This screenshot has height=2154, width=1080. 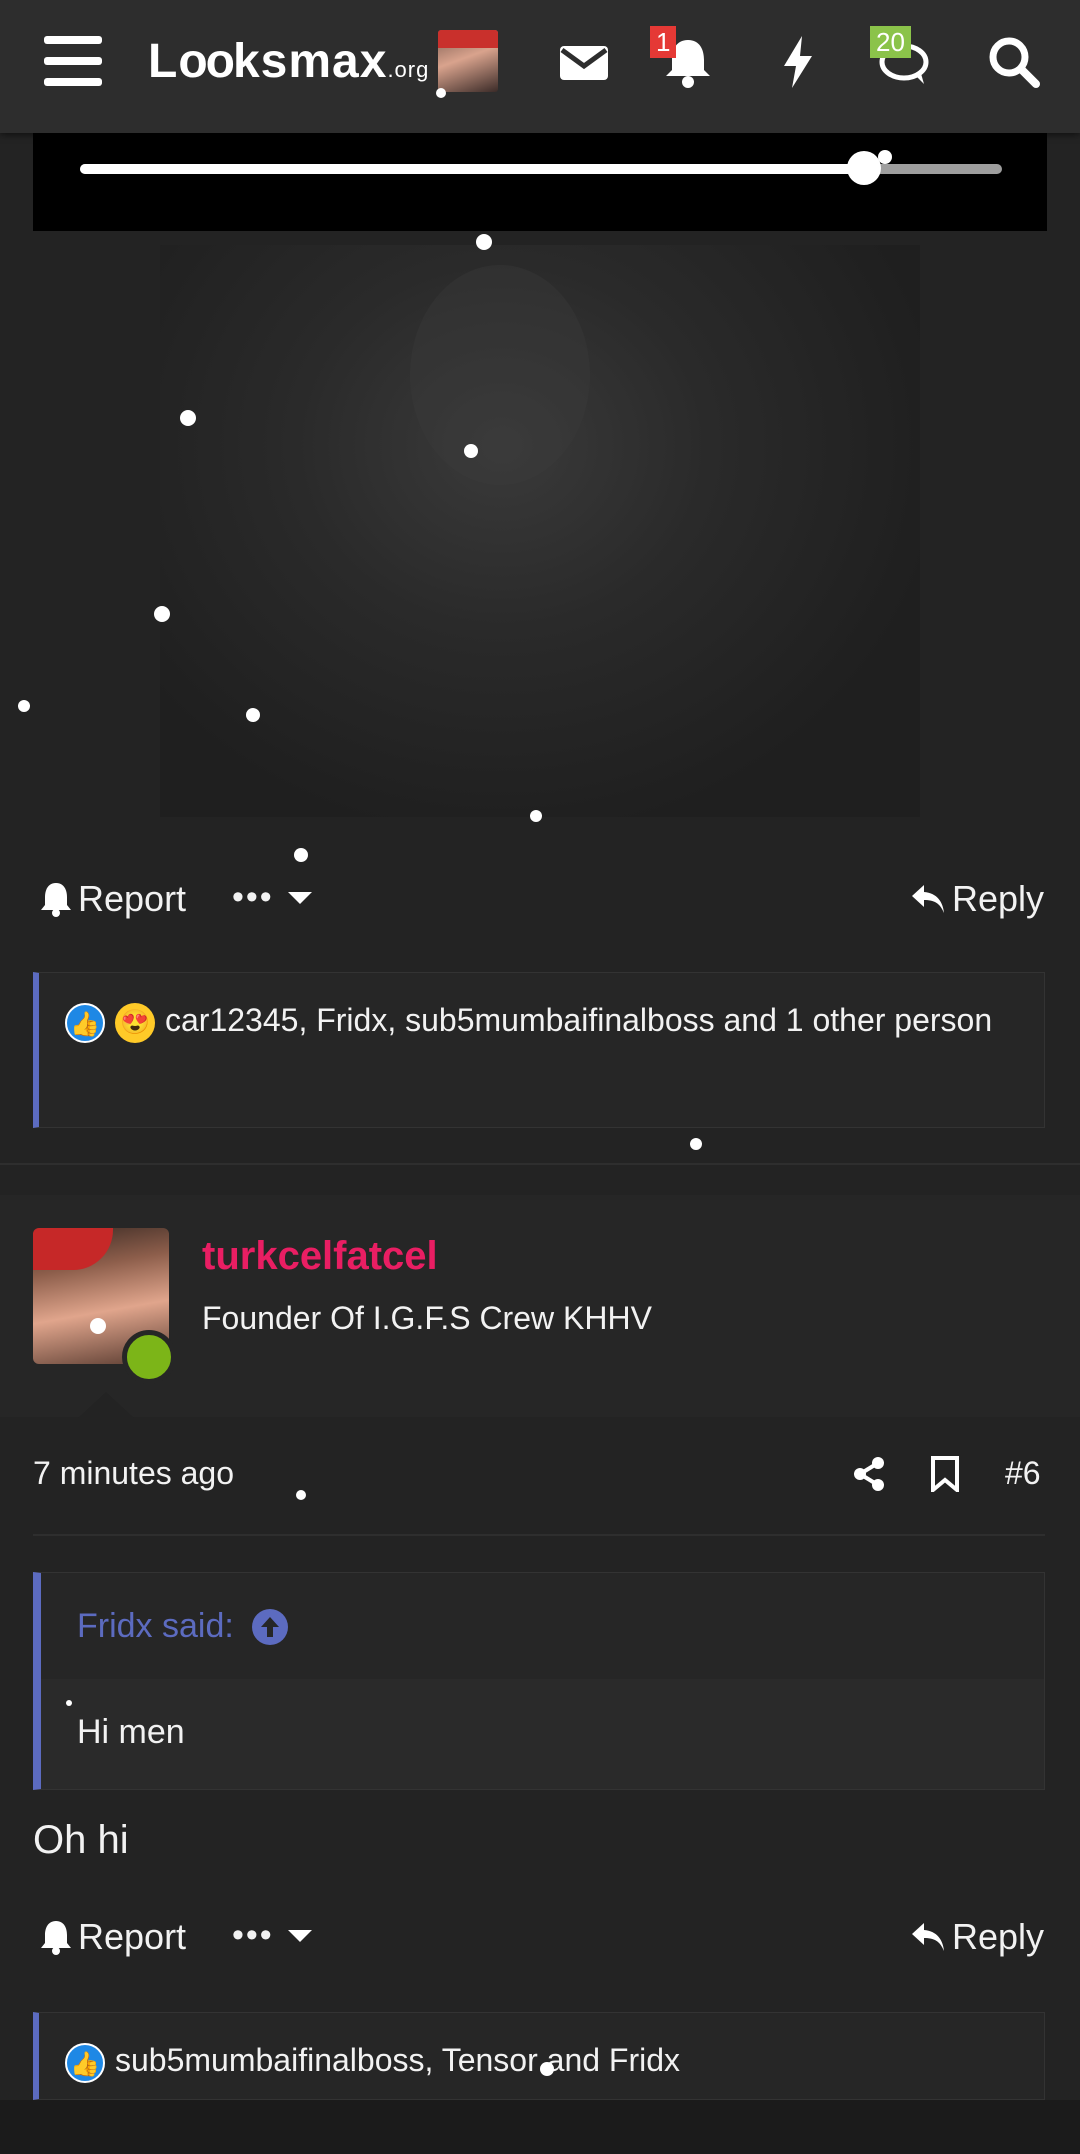 What do you see at coordinates (320, 1256) in the screenshot?
I see `username-link: turkcelfatcel` at bounding box center [320, 1256].